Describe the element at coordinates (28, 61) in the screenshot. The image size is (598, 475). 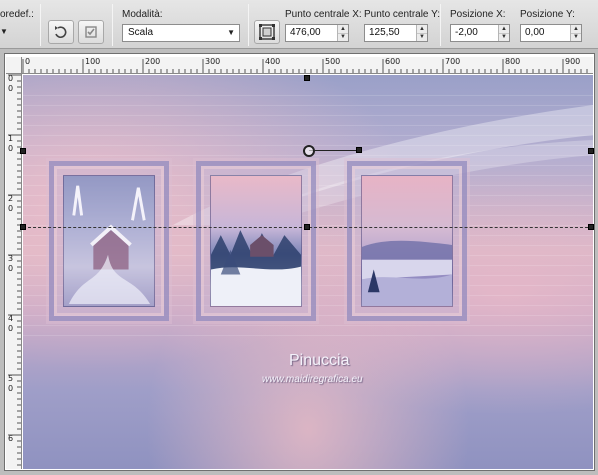
I see `ruler-top-label: 0` at that location.